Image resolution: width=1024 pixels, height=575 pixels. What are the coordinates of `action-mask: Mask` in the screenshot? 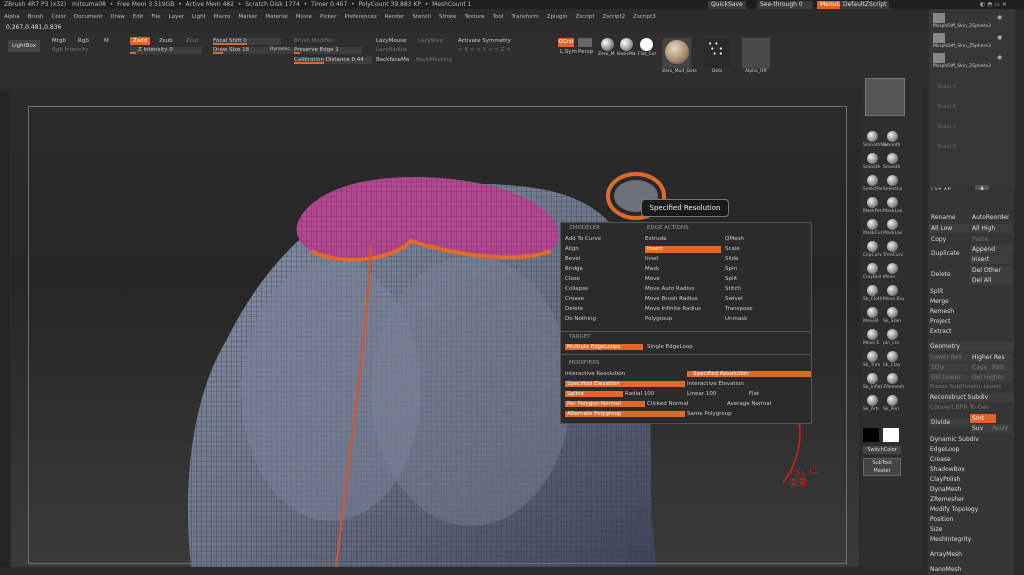 It's located at (685, 269).